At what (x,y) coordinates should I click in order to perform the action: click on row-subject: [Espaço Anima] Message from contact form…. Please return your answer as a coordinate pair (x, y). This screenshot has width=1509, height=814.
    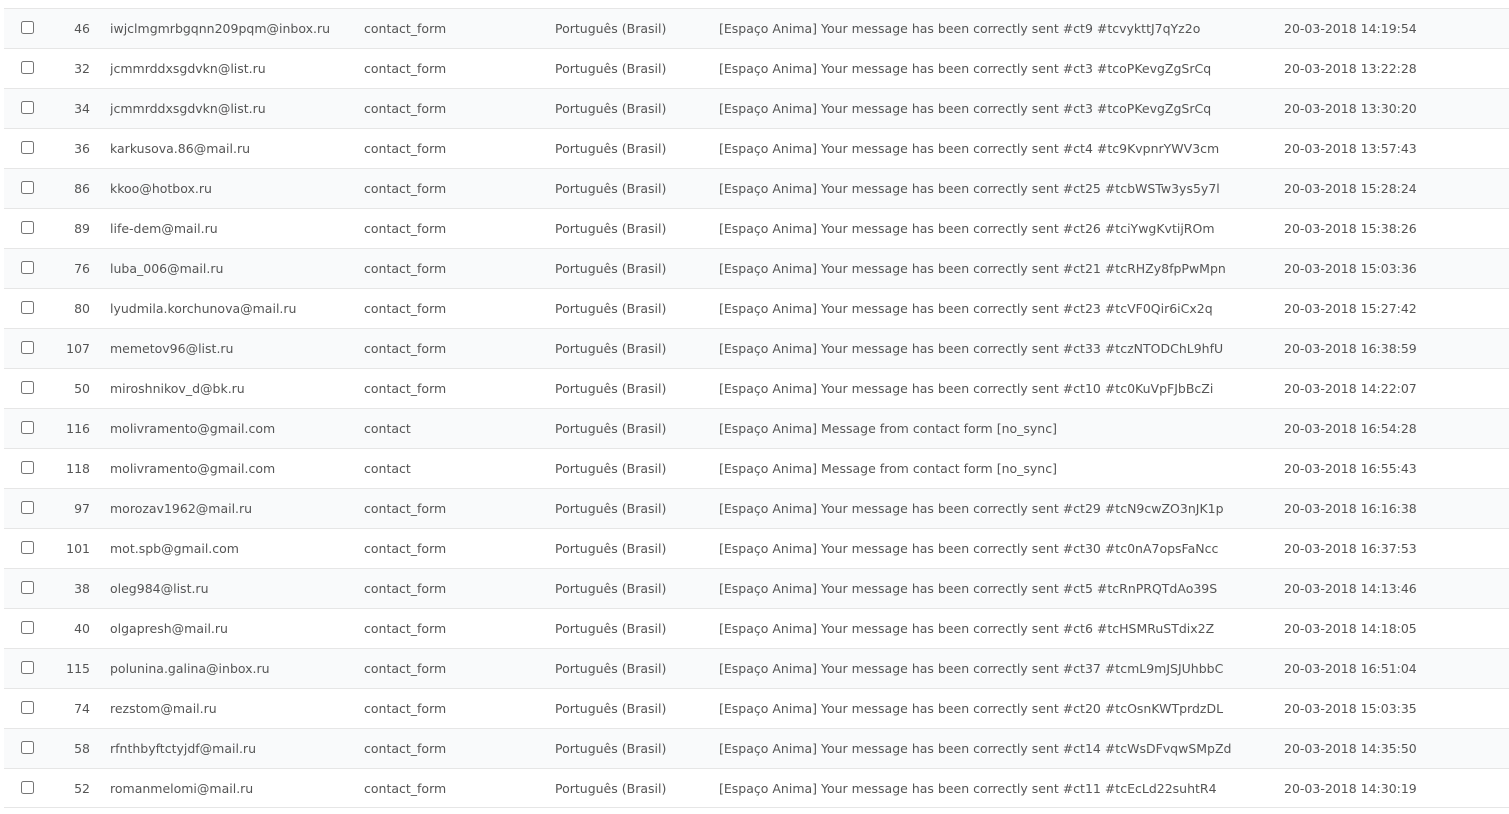
    Looking at the image, I should click on (888, 468).